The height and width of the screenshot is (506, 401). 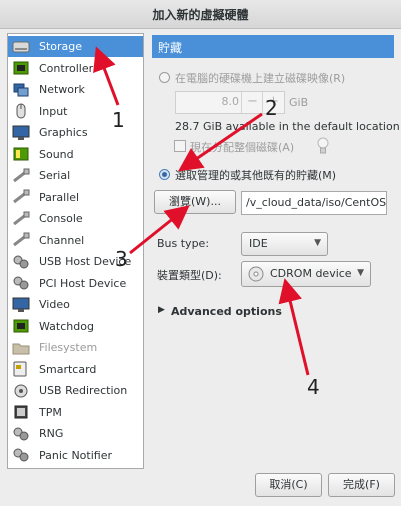 I want to click on usb-redirection-icon, so click(x=21, y=390).